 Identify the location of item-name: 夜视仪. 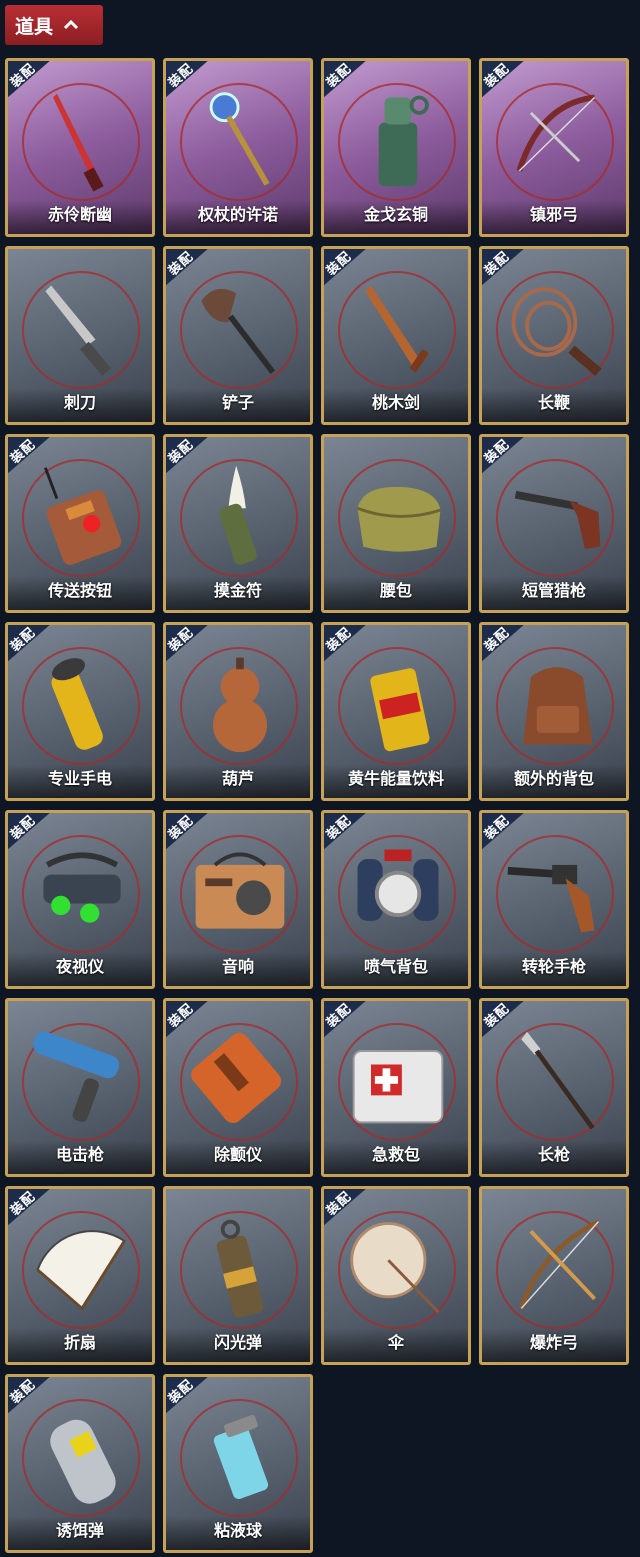
(80, 969).